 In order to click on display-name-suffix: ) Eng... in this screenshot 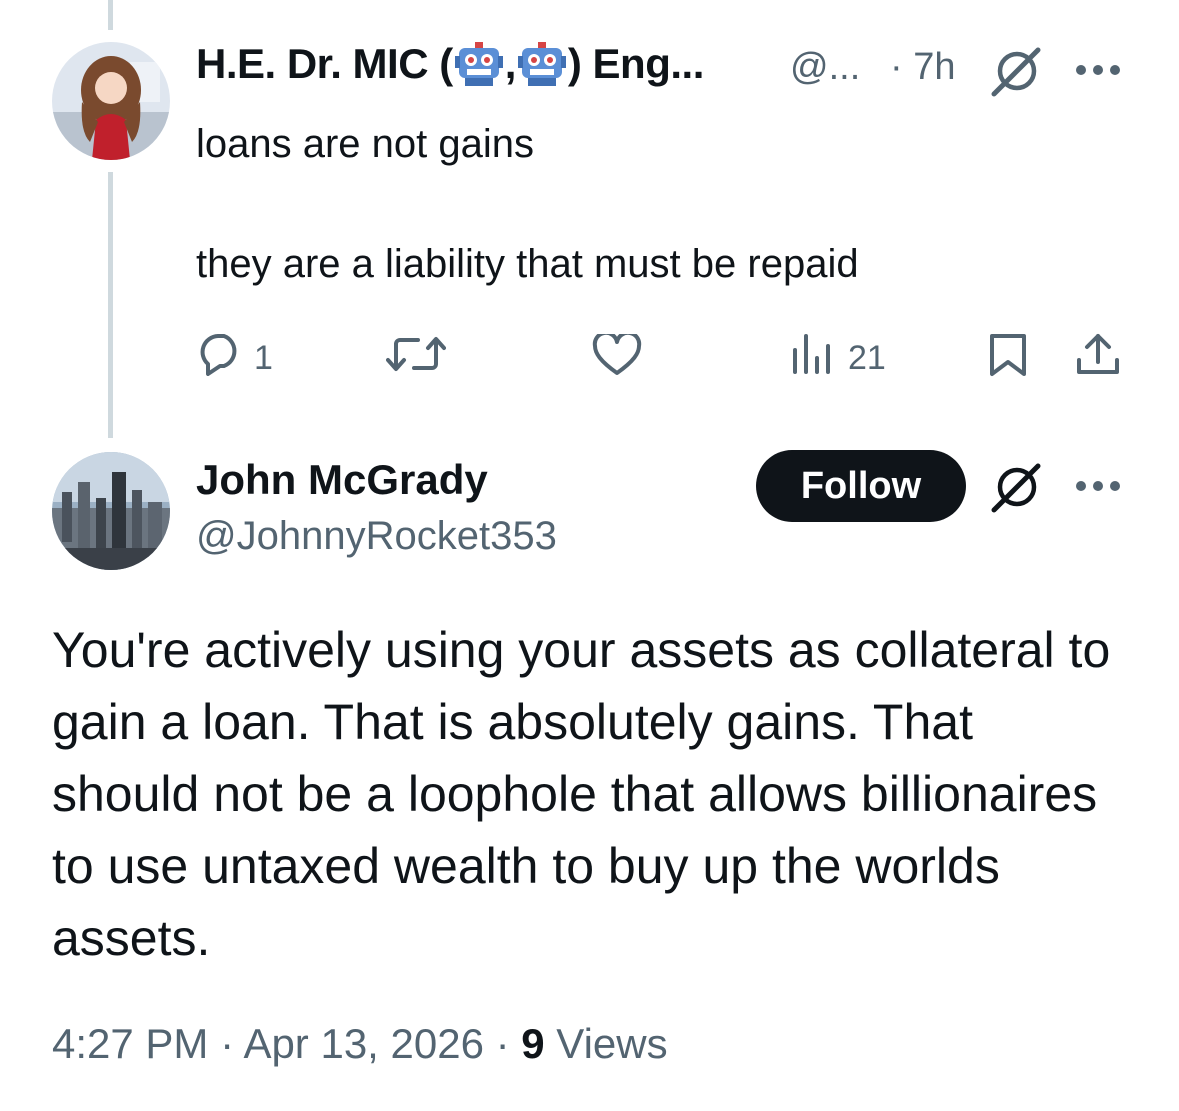, I will do `click(636, 63)`.